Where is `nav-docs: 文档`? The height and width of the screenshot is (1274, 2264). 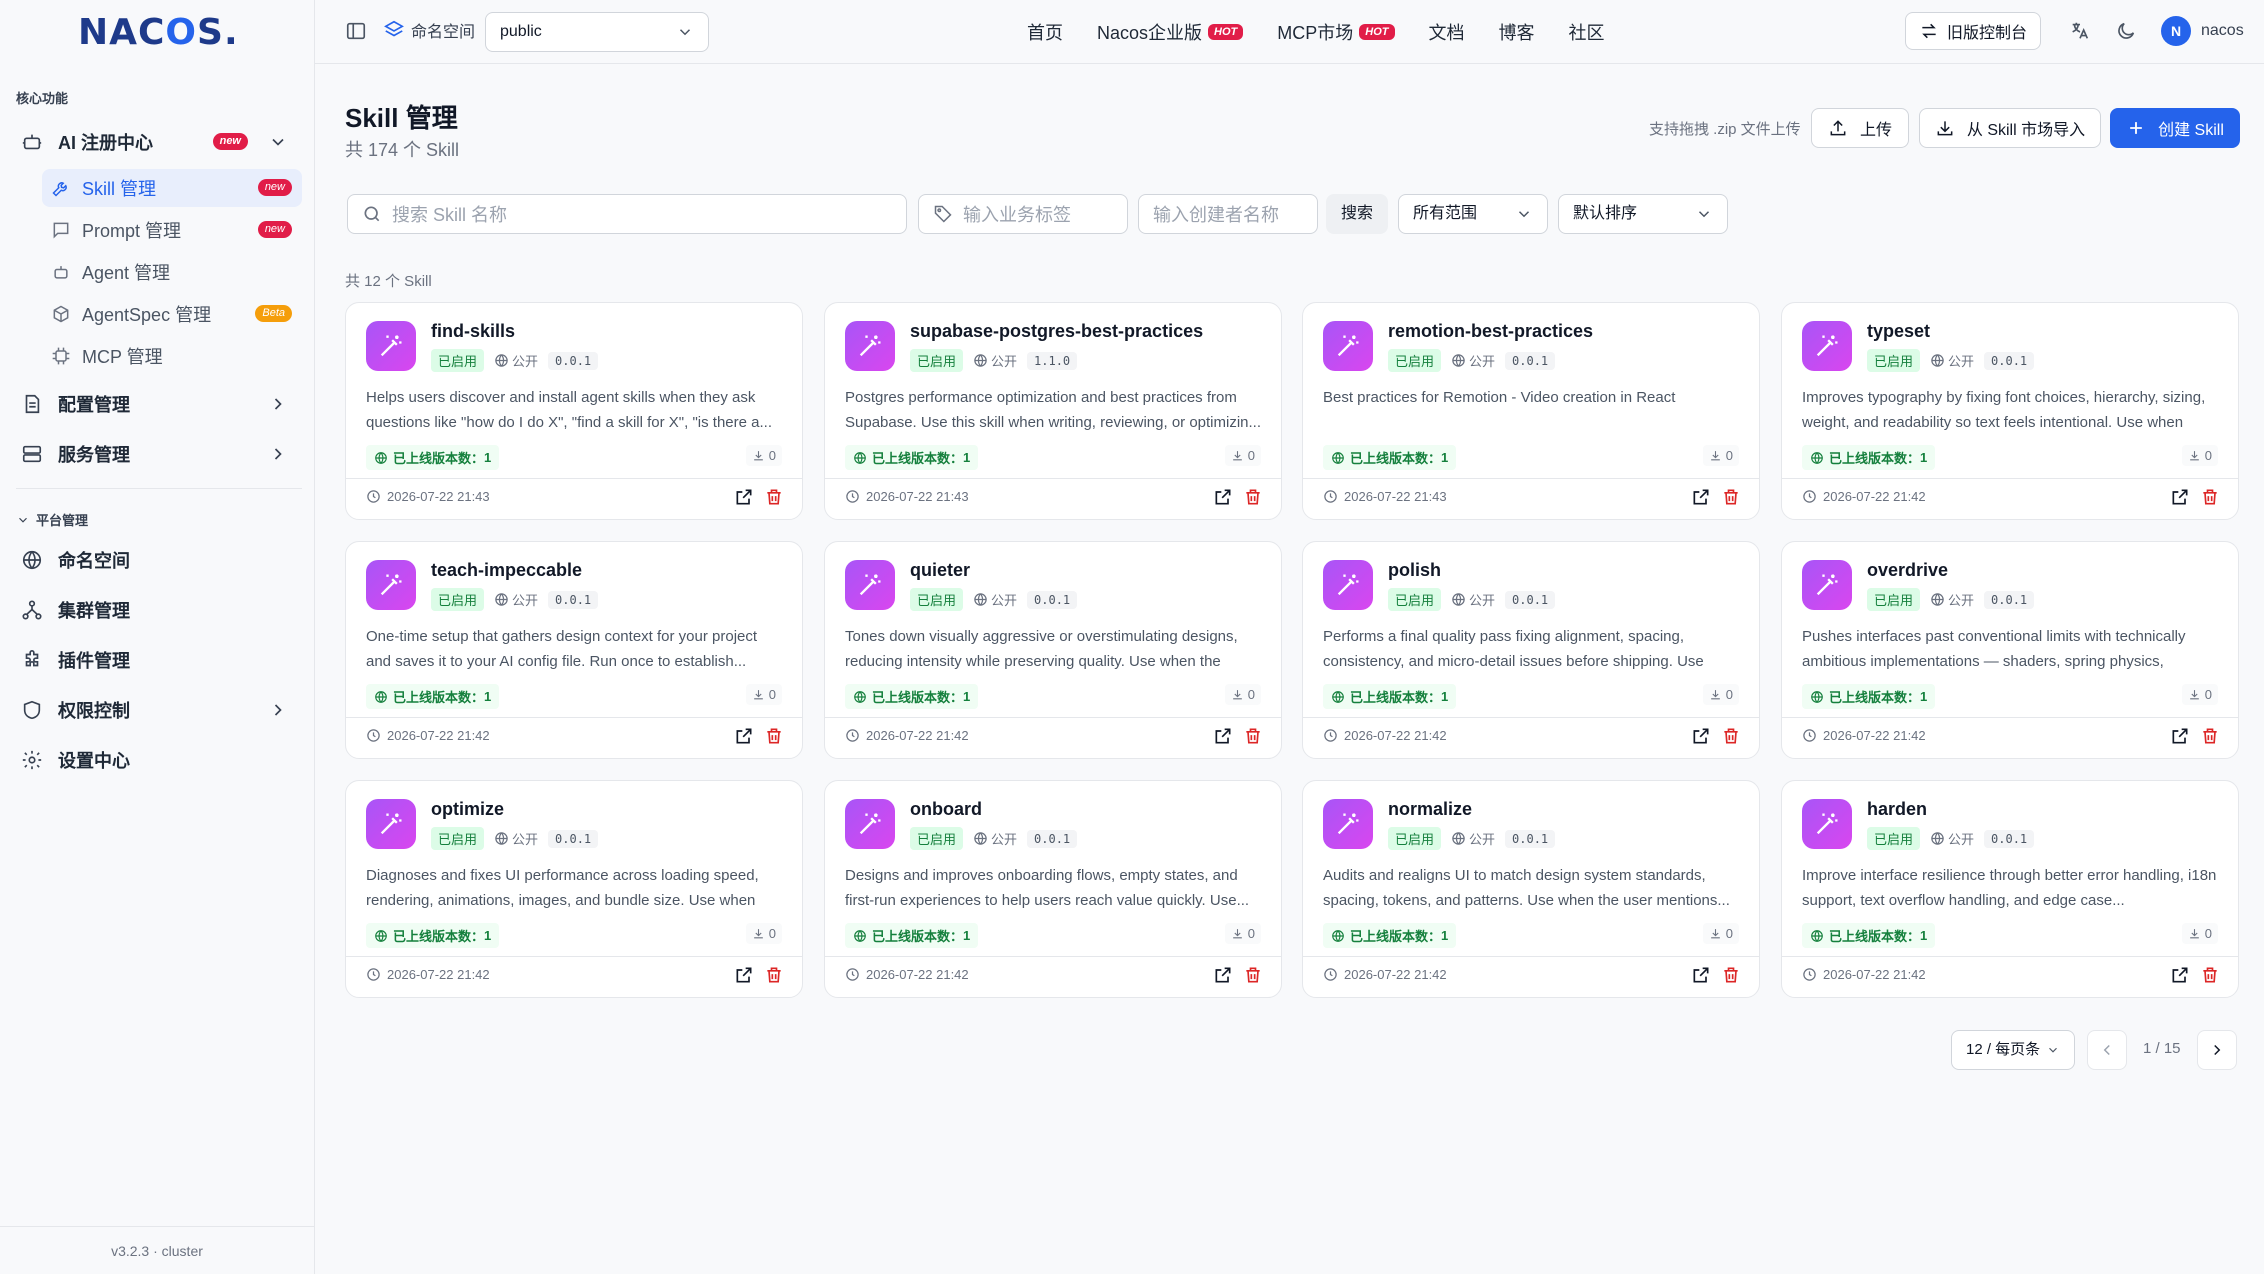
nav-docs: 文档 is located at coordinates (1447, 32).